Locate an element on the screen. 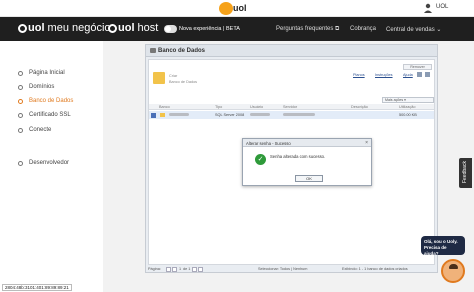 This screenshot has width=474, height=292. redacted-db-name is located at coordinates (179, 115).